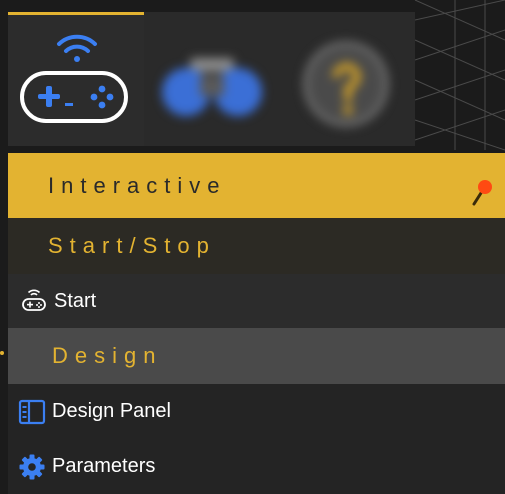 This screenshot has height=494, width=505. What do you see at coordinates (256, 301) in the screenshot?
I see `menu-item-start: Start` at bounding box center [256, 301].